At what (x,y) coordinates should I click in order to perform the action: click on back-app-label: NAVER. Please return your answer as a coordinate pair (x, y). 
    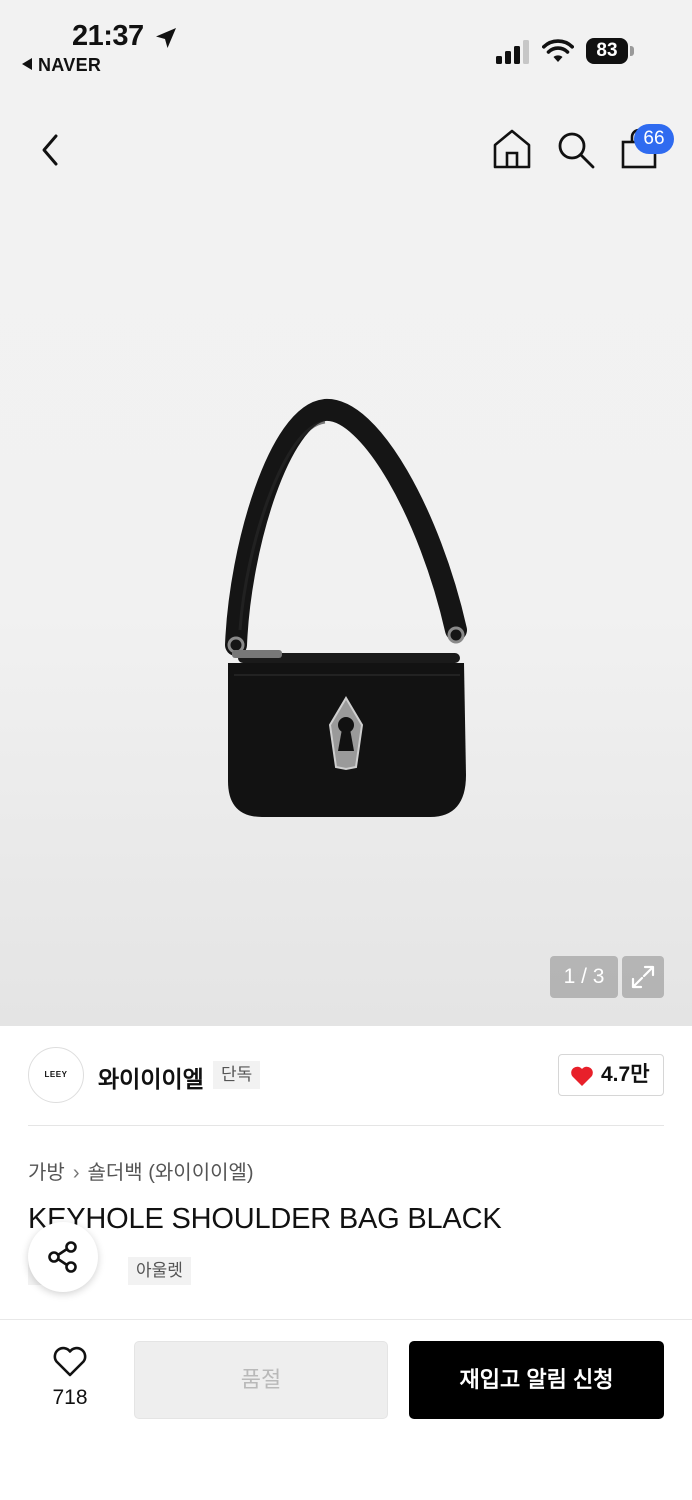
    Looking at the image, I should click on (70, 65).